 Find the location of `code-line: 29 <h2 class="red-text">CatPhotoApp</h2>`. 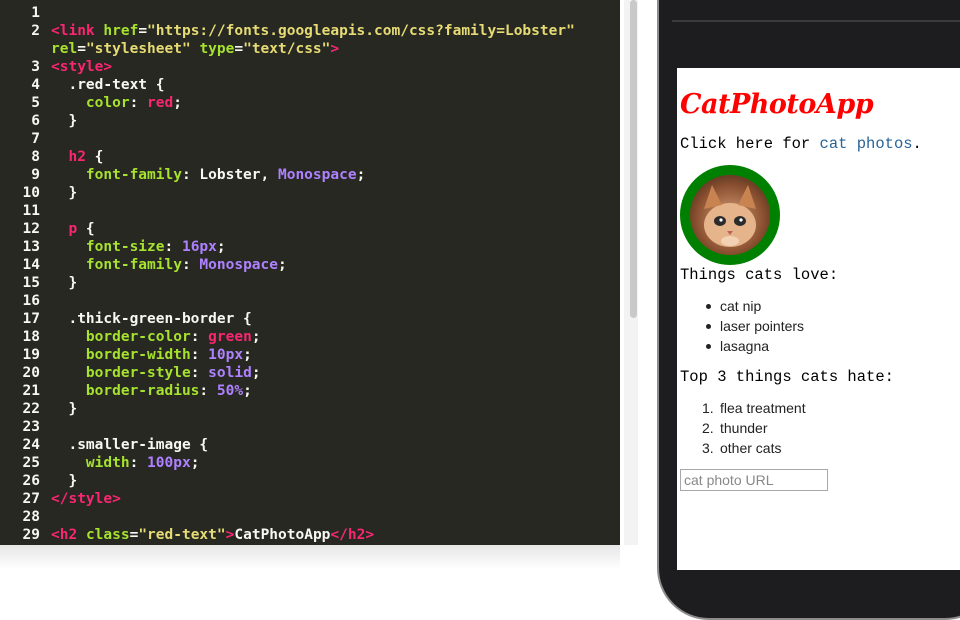

code-line: 29 <h2 class="red-text">CatPhotoApp</h2> is located at coordinates (310, 535).